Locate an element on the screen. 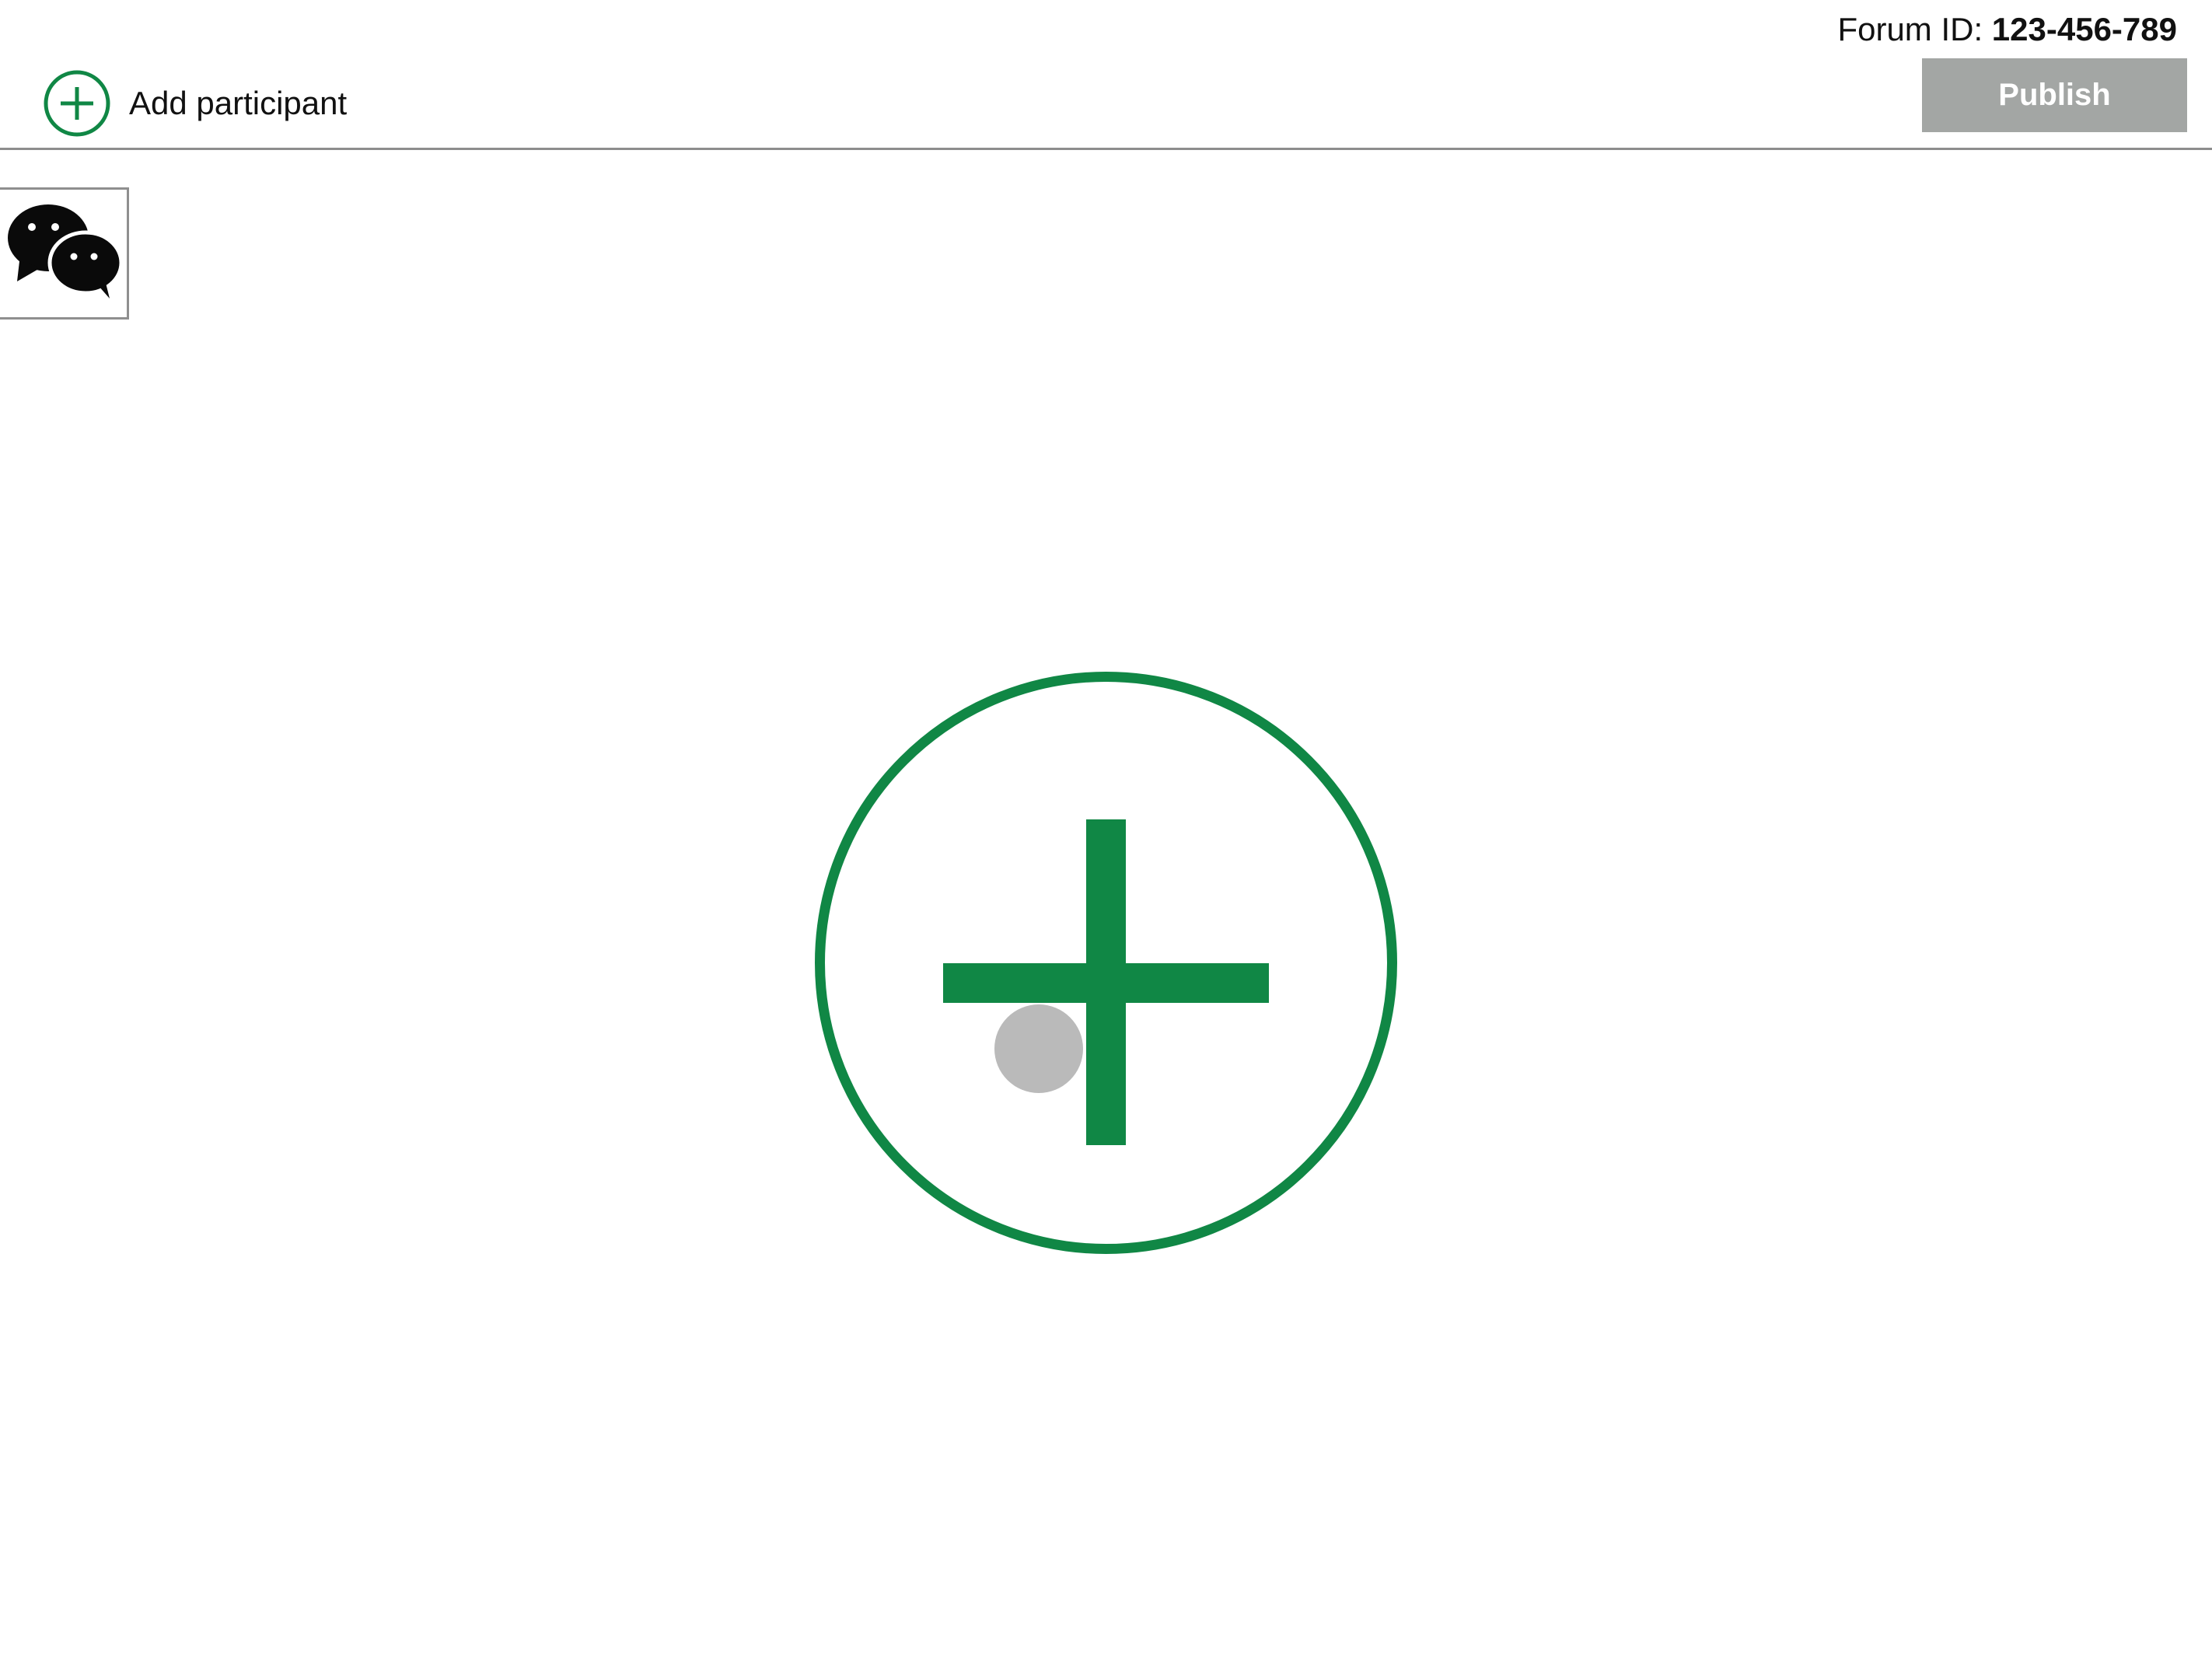 Image resolution: width=2212 pixels, height=1659 pixels. add-participant-label: Add participant is located at coordinates (238, 103).